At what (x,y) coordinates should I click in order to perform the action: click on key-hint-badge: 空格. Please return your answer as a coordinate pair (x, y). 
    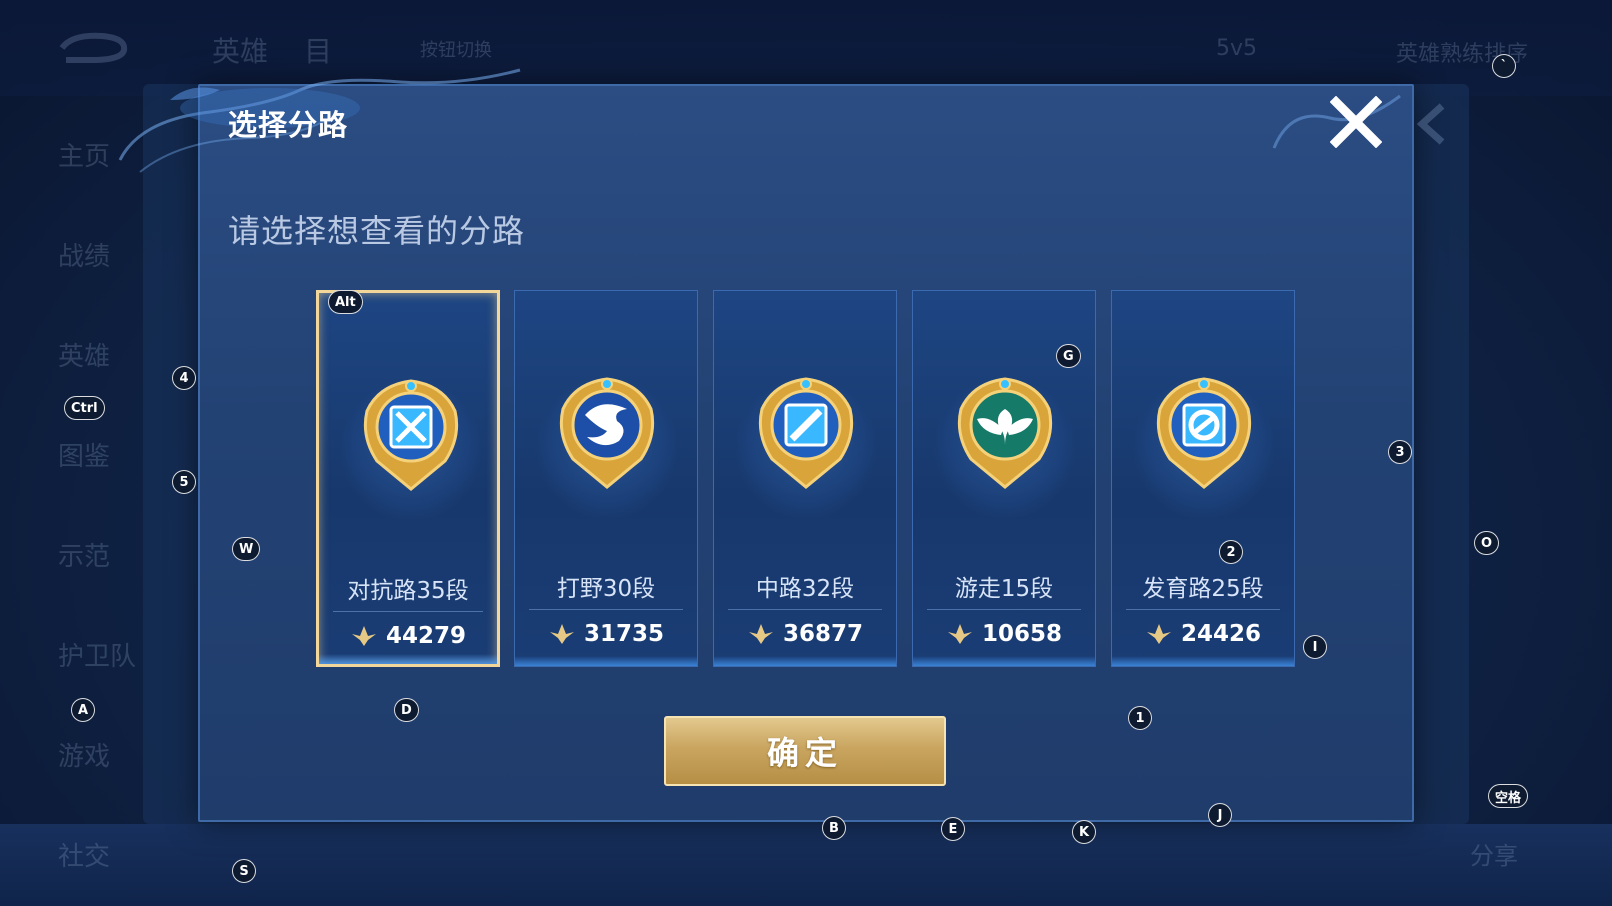
    Looking at the image, I should click on (1508, 796).